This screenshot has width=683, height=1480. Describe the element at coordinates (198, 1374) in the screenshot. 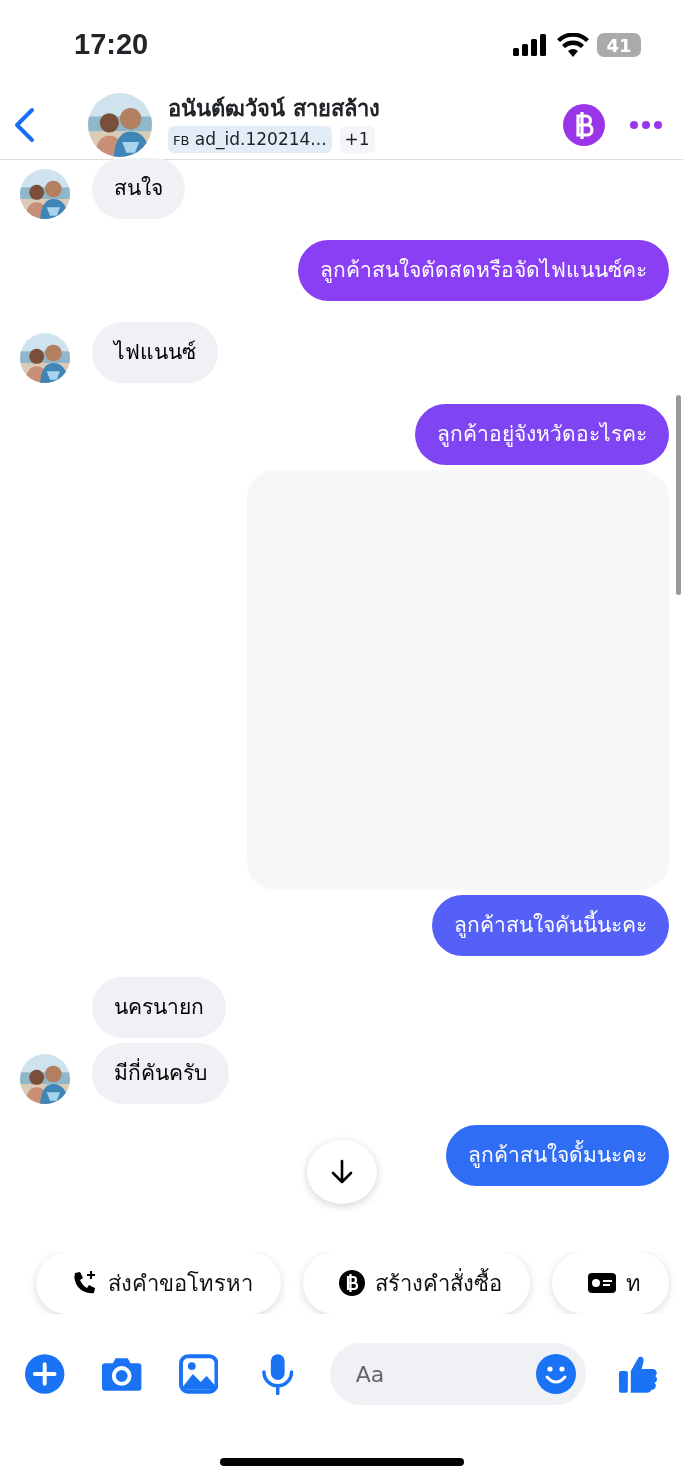

I see `image-icon` at that location.